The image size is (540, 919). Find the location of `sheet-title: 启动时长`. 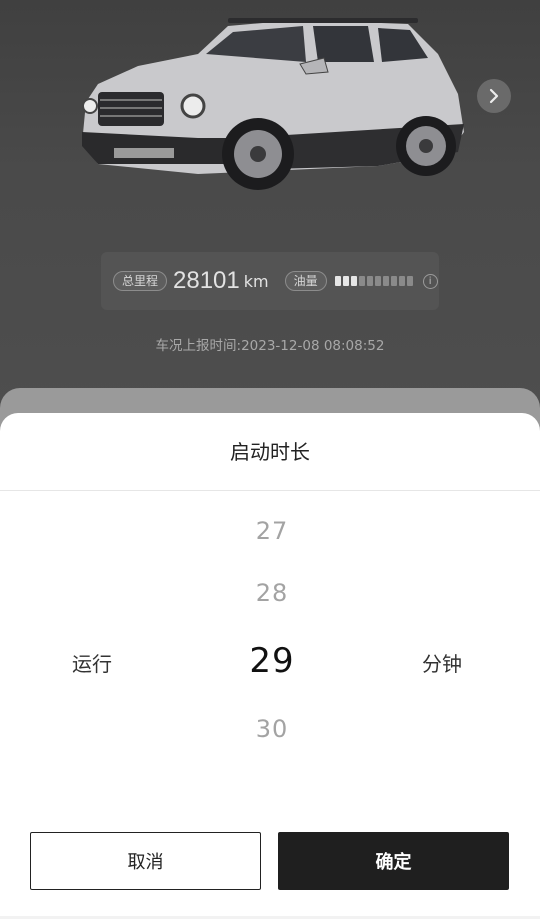

sheet-title: 启动时长 is located at coordinates (270, 452).